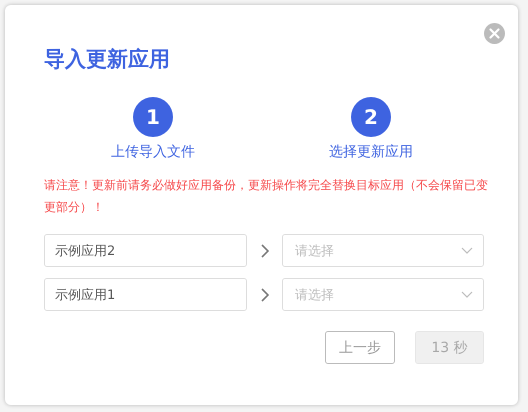 This screenshot has height=412, width=528. What do you see at coordinates (107, 59) in the screenshot?
I see `dialog-title: 导入更新应用` at bounding box center [107, 59].